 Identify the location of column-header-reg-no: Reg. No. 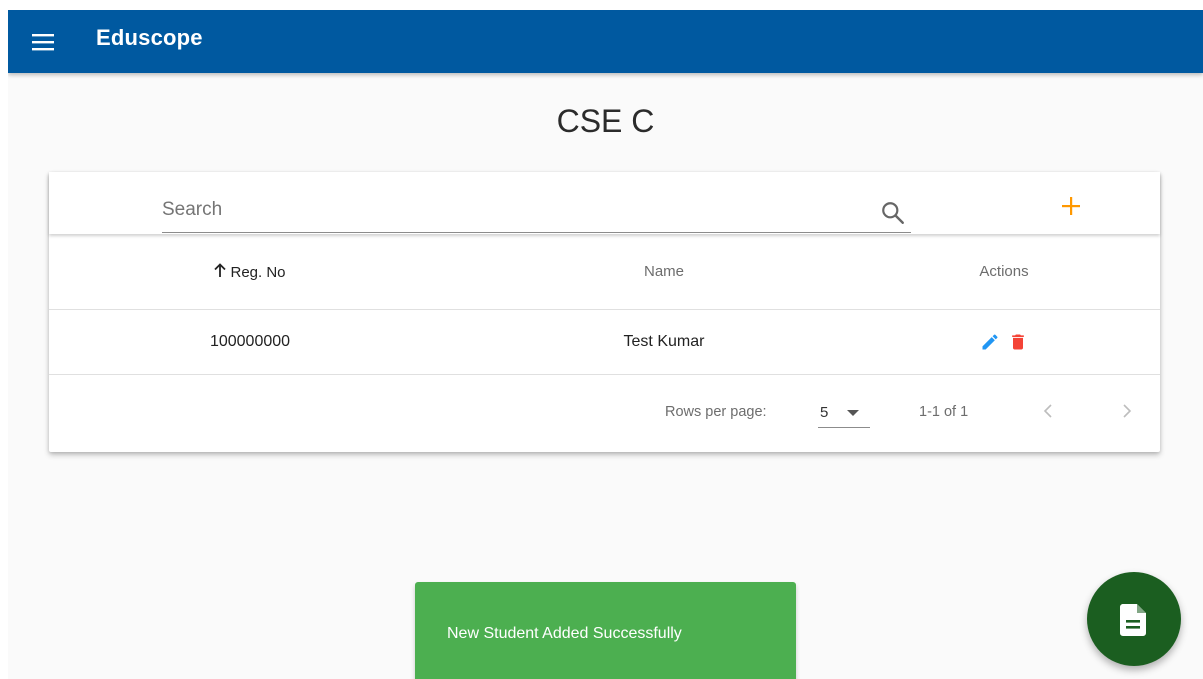
(250, 271).